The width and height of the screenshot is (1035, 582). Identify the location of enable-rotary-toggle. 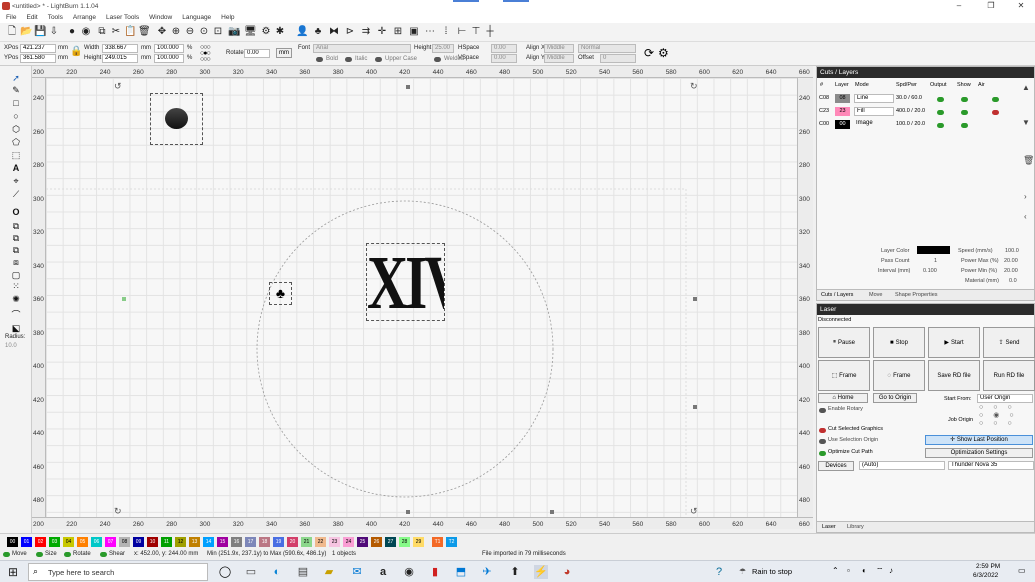
(822, 410).